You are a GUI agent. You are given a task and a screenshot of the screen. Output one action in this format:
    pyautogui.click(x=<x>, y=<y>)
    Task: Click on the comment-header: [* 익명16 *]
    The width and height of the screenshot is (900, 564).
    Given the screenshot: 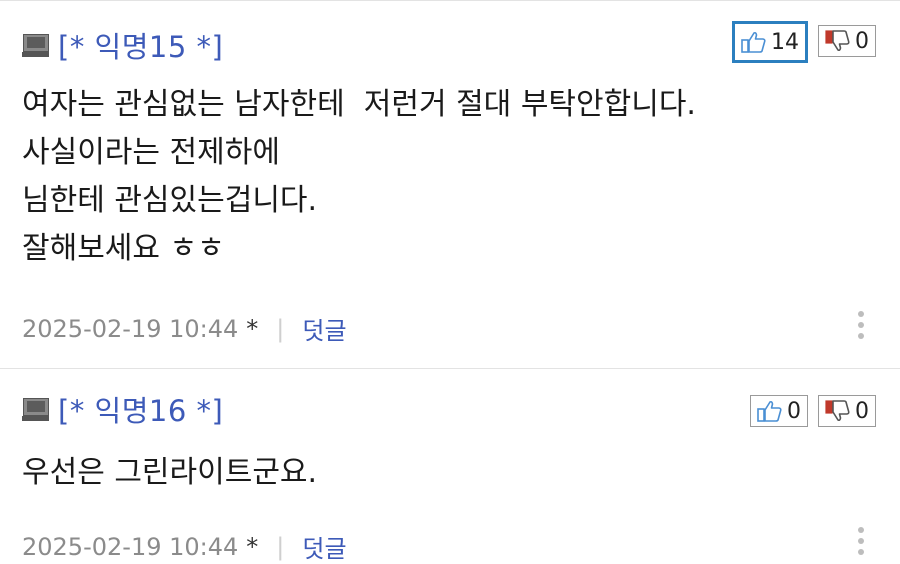 What is the action you would take?
    pyautogui.click(x=122, y=409)
    